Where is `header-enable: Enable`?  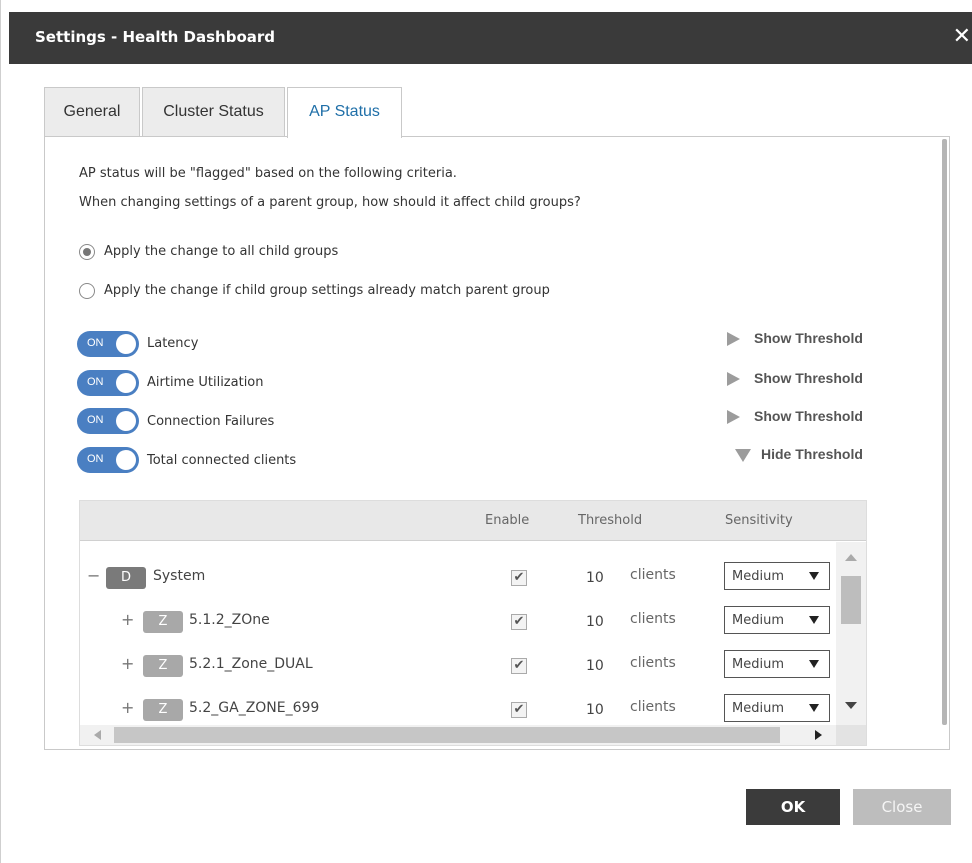
header-enable: Enable is located at coordinates (507, 520).